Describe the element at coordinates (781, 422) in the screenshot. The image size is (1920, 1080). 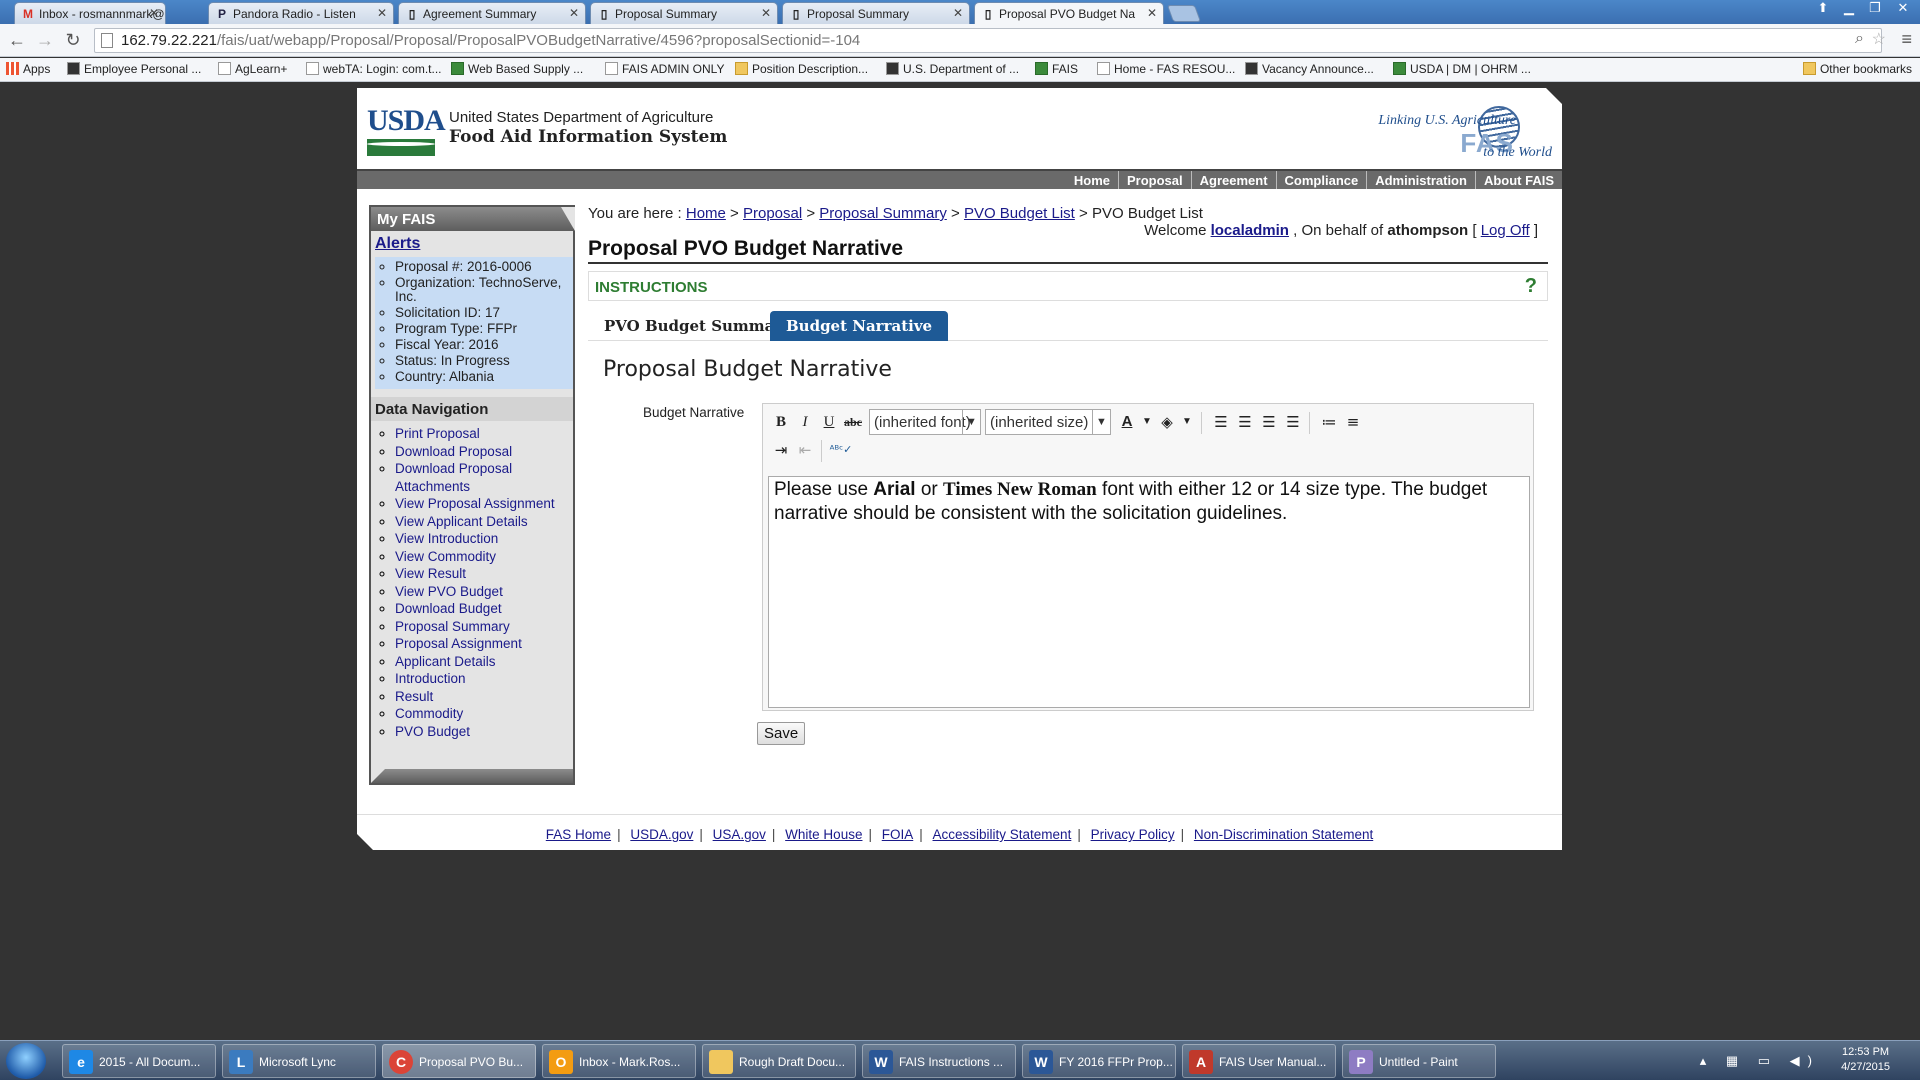
I see `bold-icon: B` at that location.